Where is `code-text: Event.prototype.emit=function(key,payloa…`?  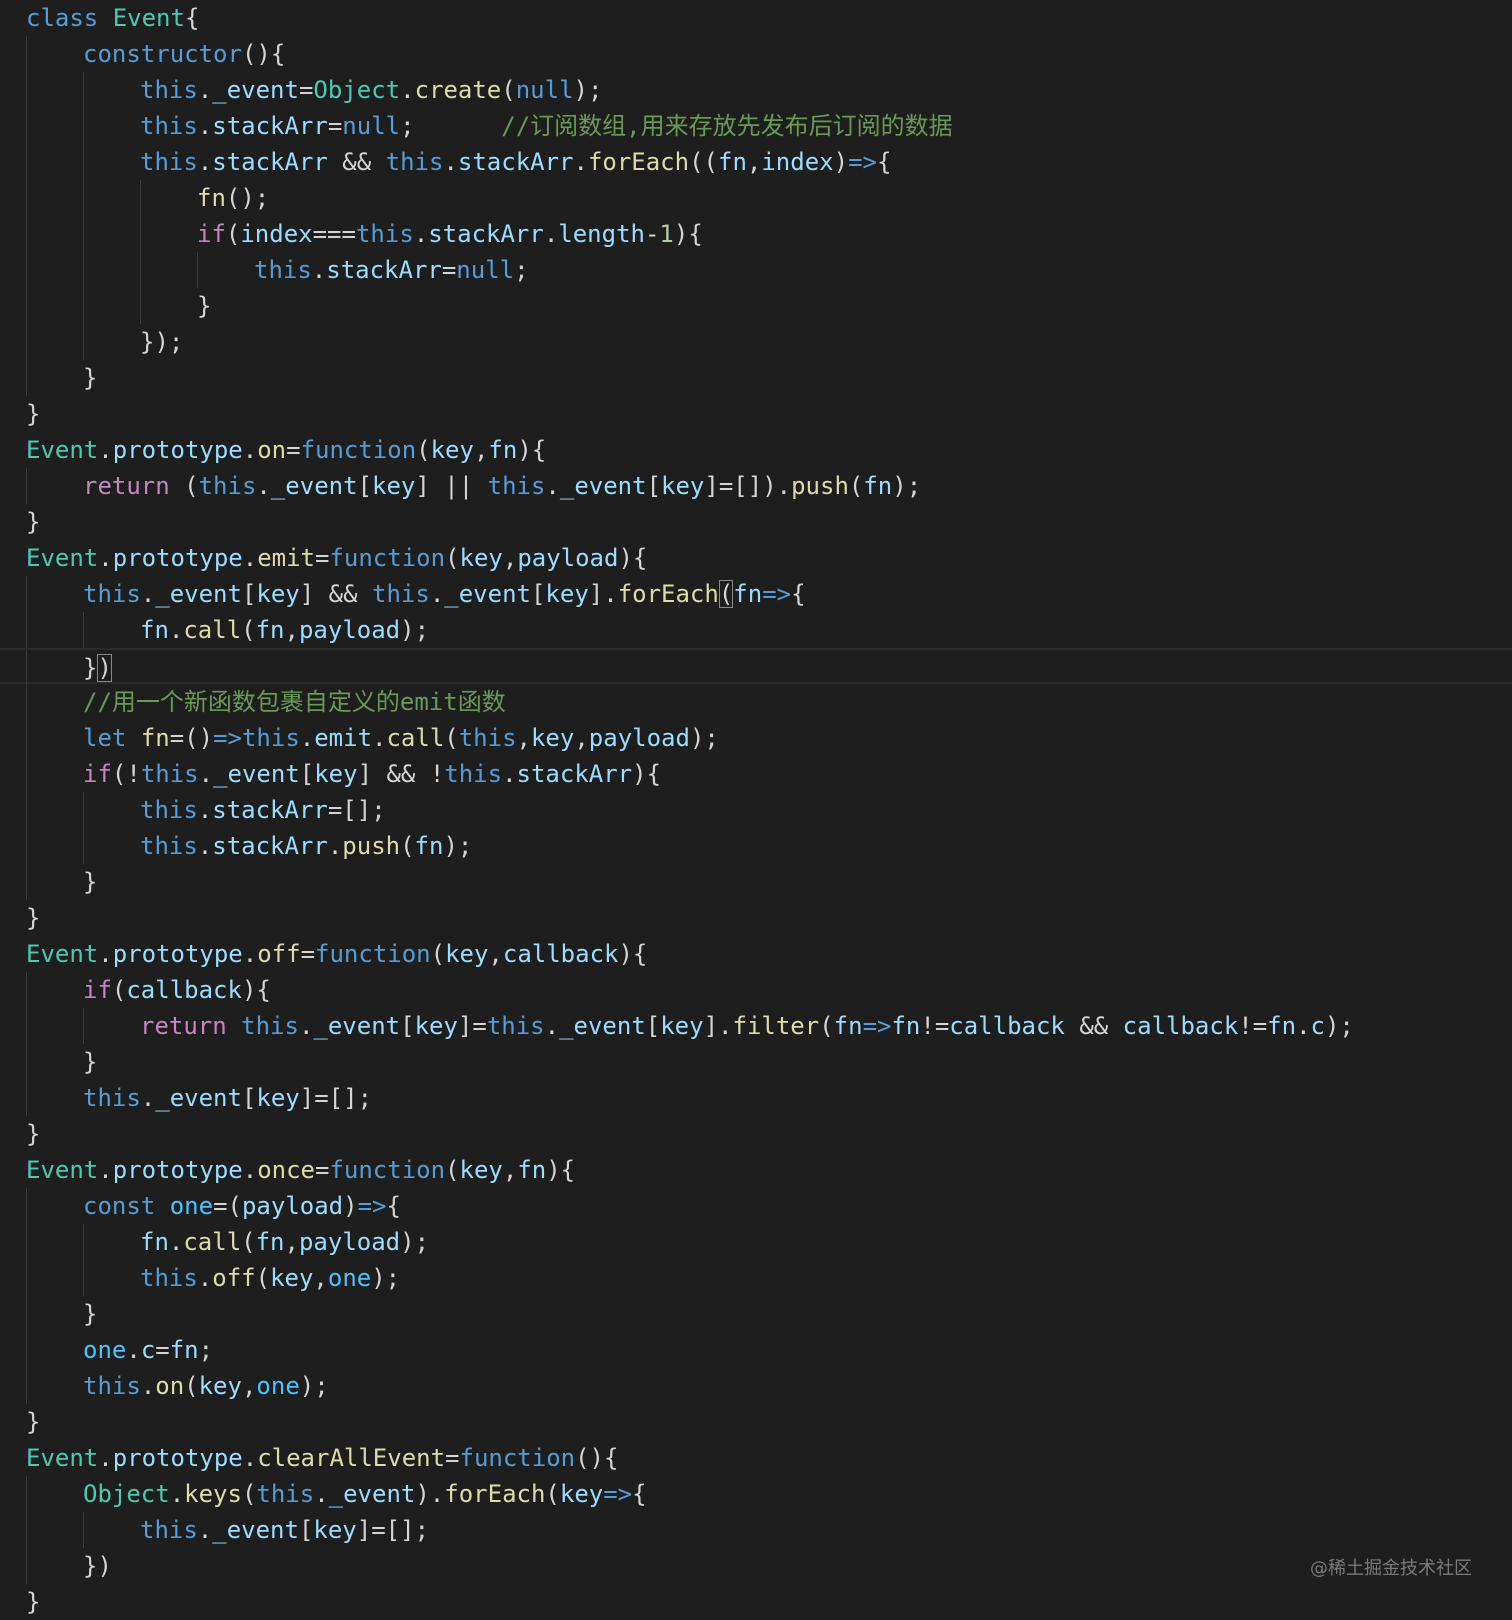 code-text: Event.prototype.emit=function(key,payloa… is located at coordinates (336, 558).